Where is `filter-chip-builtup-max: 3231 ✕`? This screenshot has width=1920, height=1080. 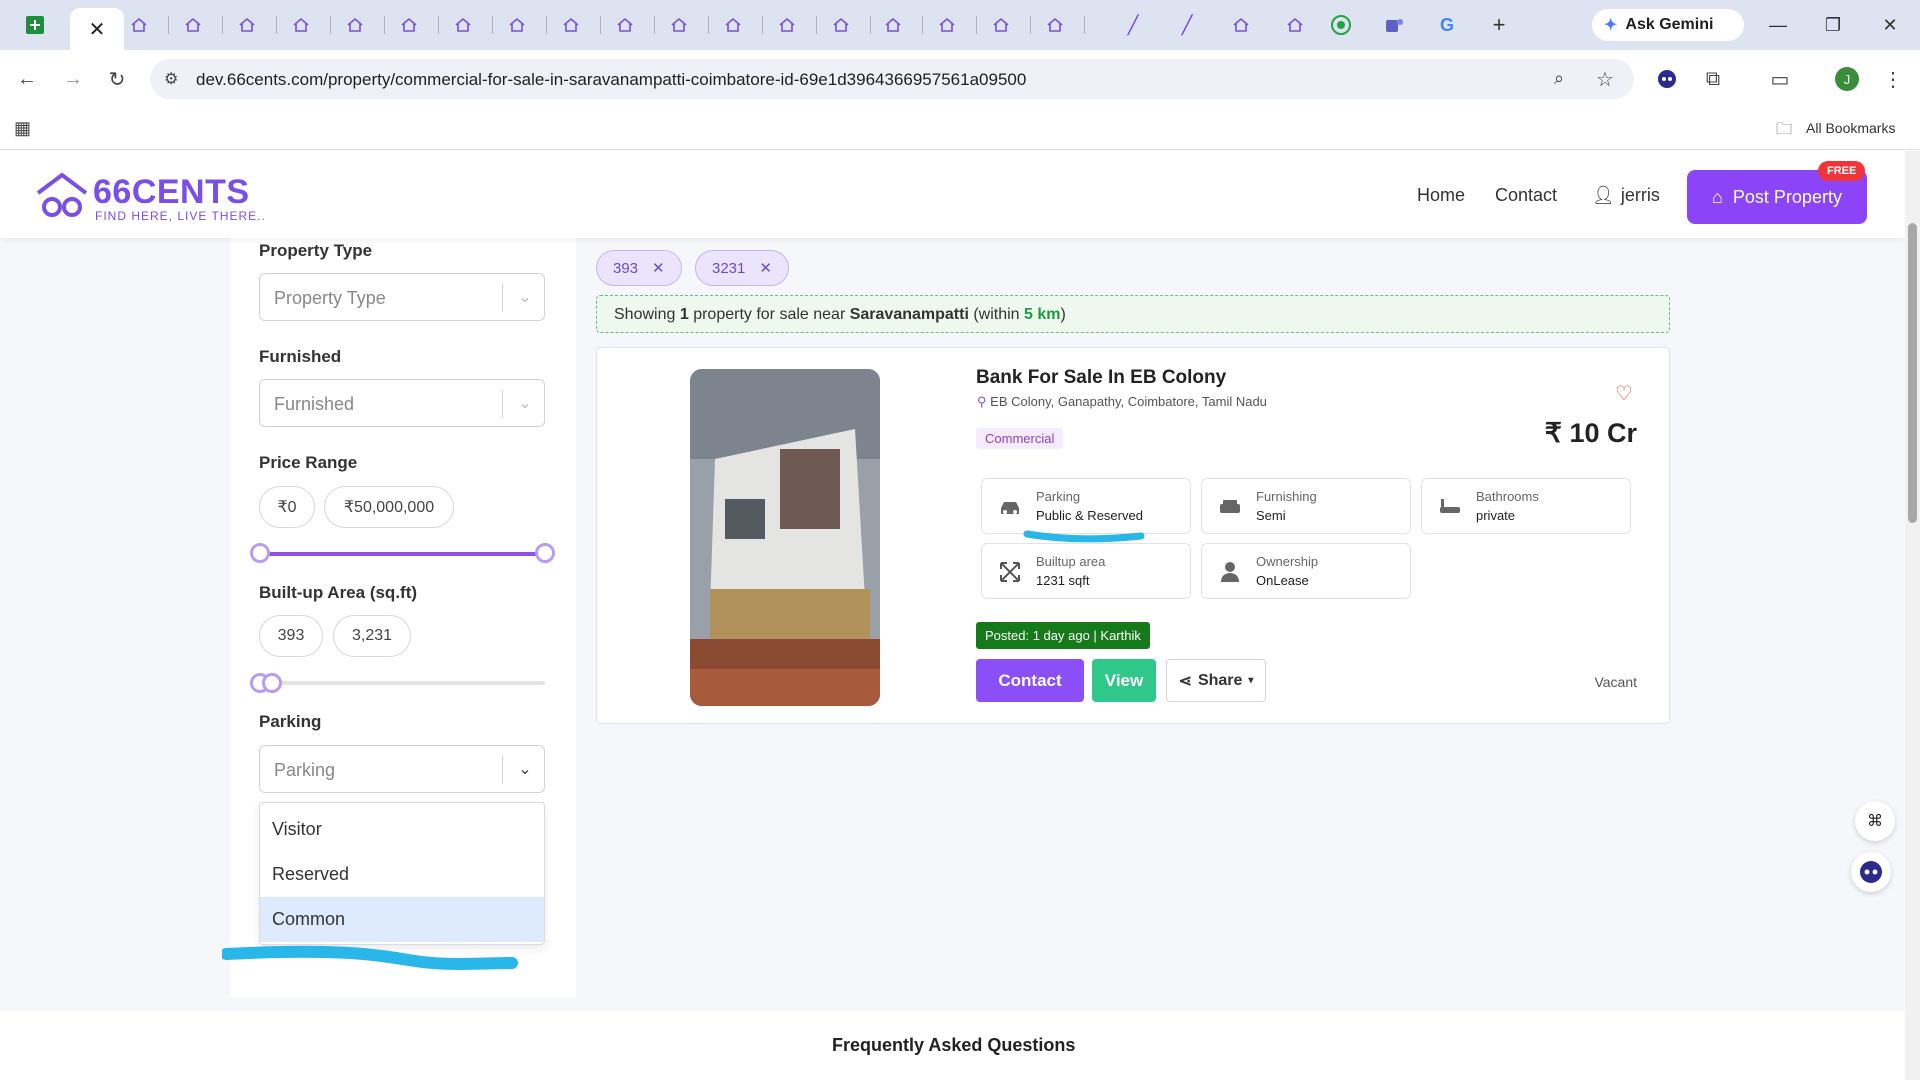
filter-chip-builtup-max: 3231 ✕ is located at coordinates (742, 268).